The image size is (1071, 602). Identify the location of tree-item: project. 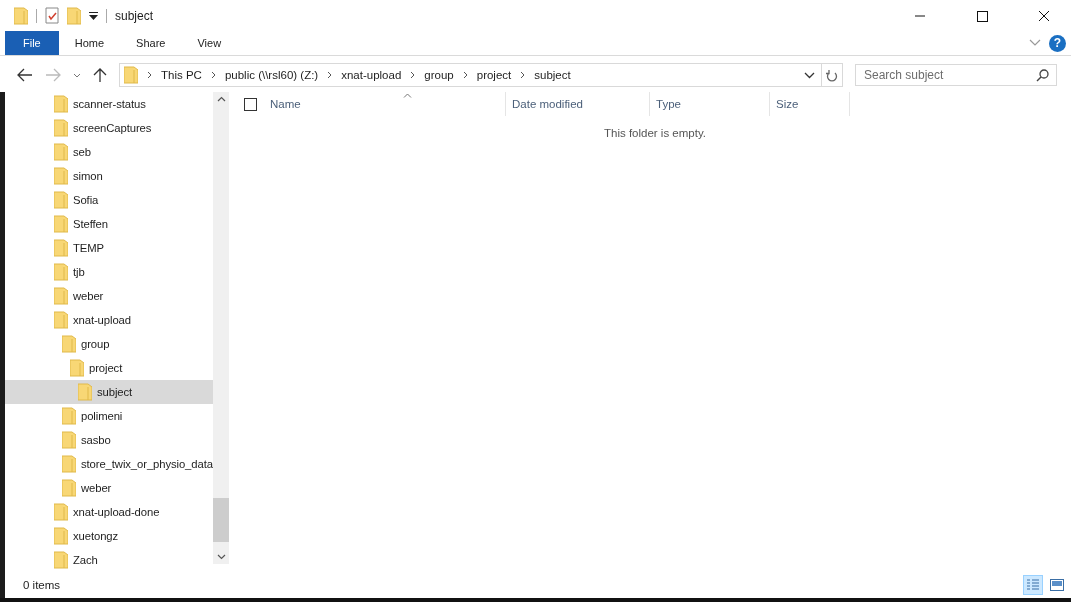
(109, 368).